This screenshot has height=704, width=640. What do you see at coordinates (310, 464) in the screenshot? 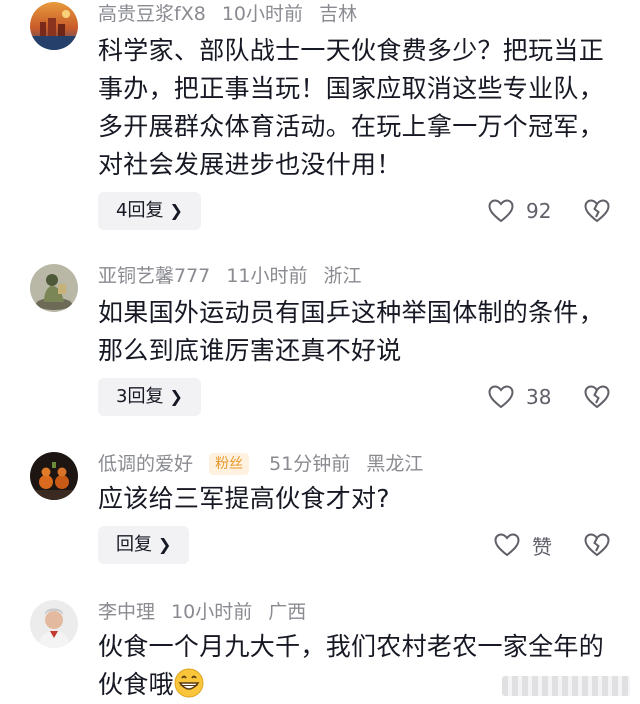
I see `comment-time: 51分钟前` at bounding box center [310, 464].